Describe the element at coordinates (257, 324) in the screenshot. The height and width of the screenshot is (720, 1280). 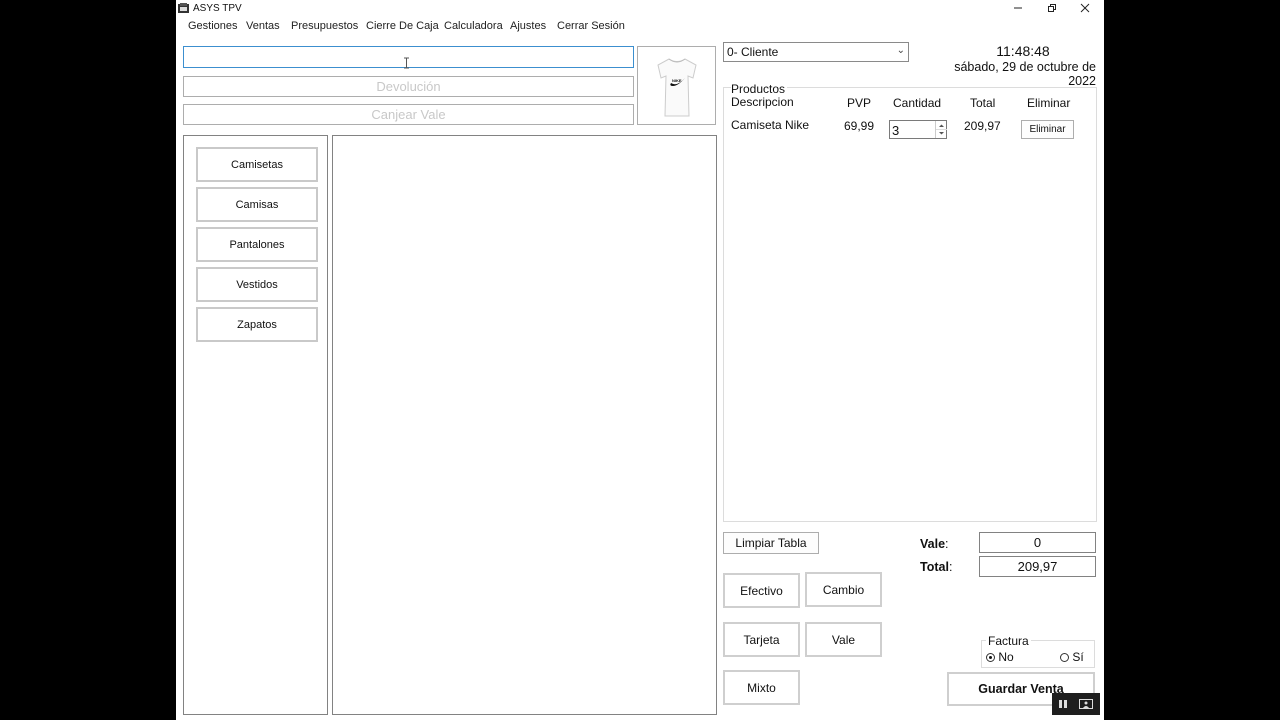
I see `category-zapatos-button: Zapatos` at that location.